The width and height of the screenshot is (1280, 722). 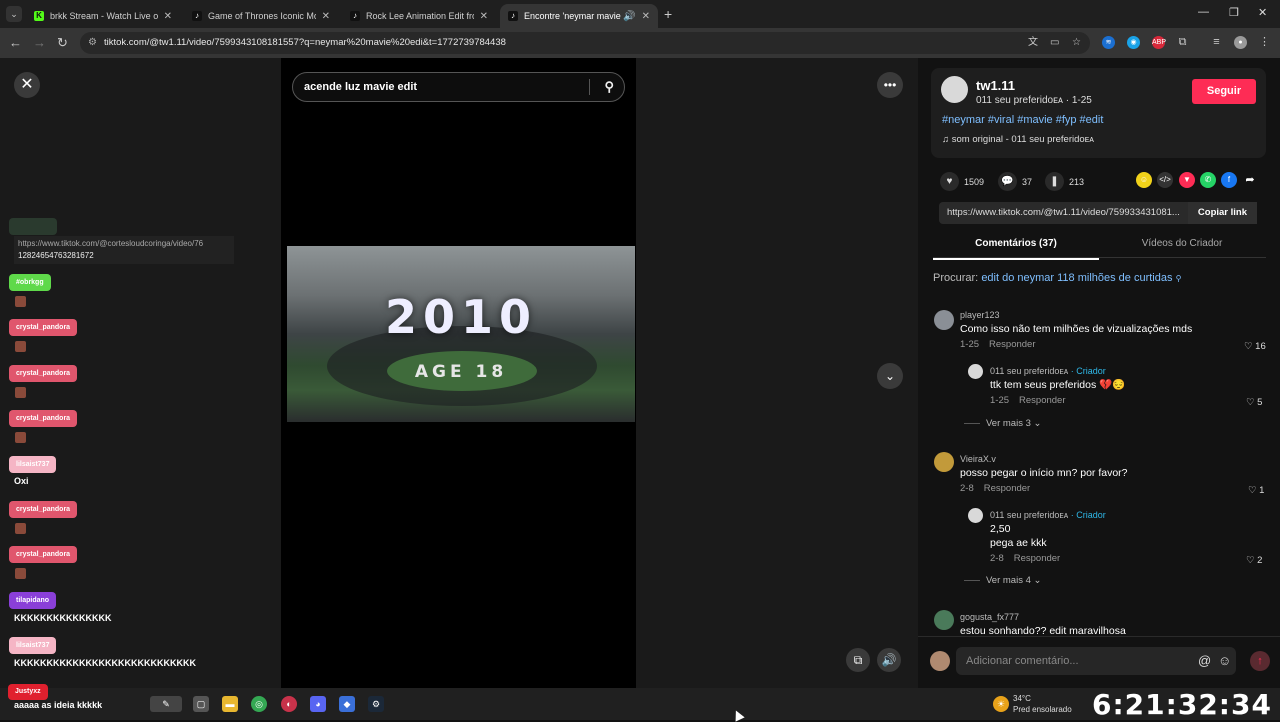 What do you see at coordinates (419, 16) in the screenshot?
I see `browser-tab-rocklee: ♪ Rock Lee Animation Edit from ✕` at bounding box center [419, 16].